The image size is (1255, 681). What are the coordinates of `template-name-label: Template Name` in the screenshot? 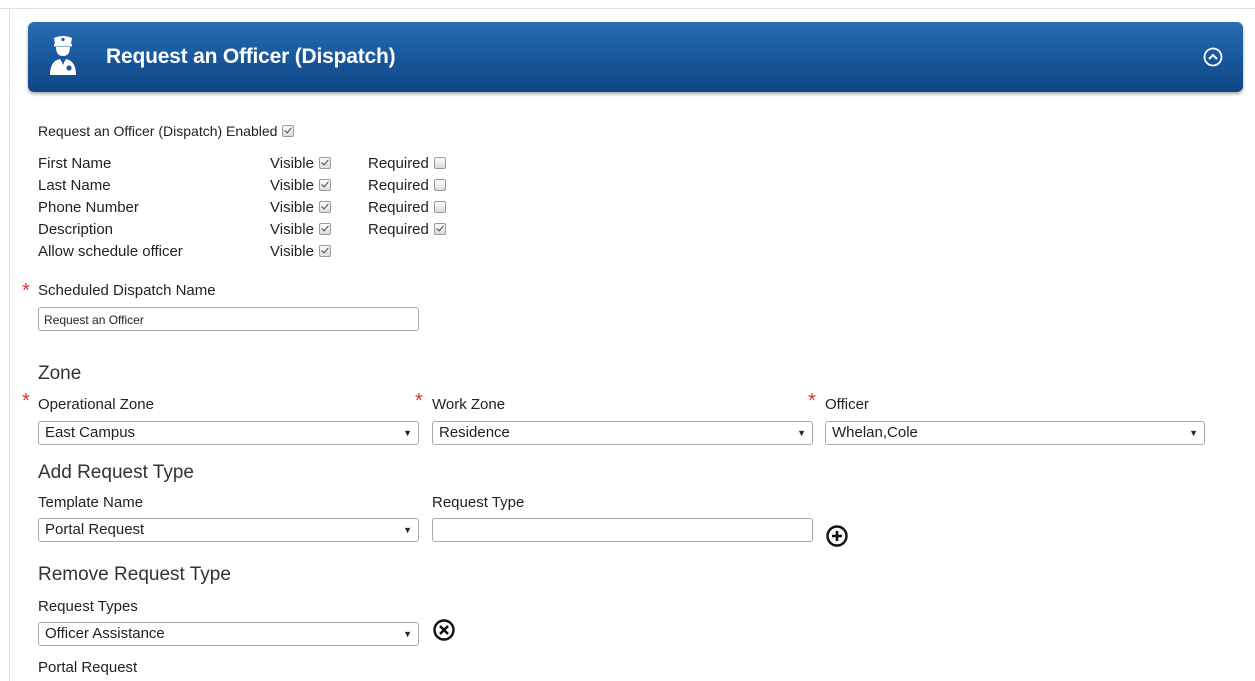 It's located at (91, 502).